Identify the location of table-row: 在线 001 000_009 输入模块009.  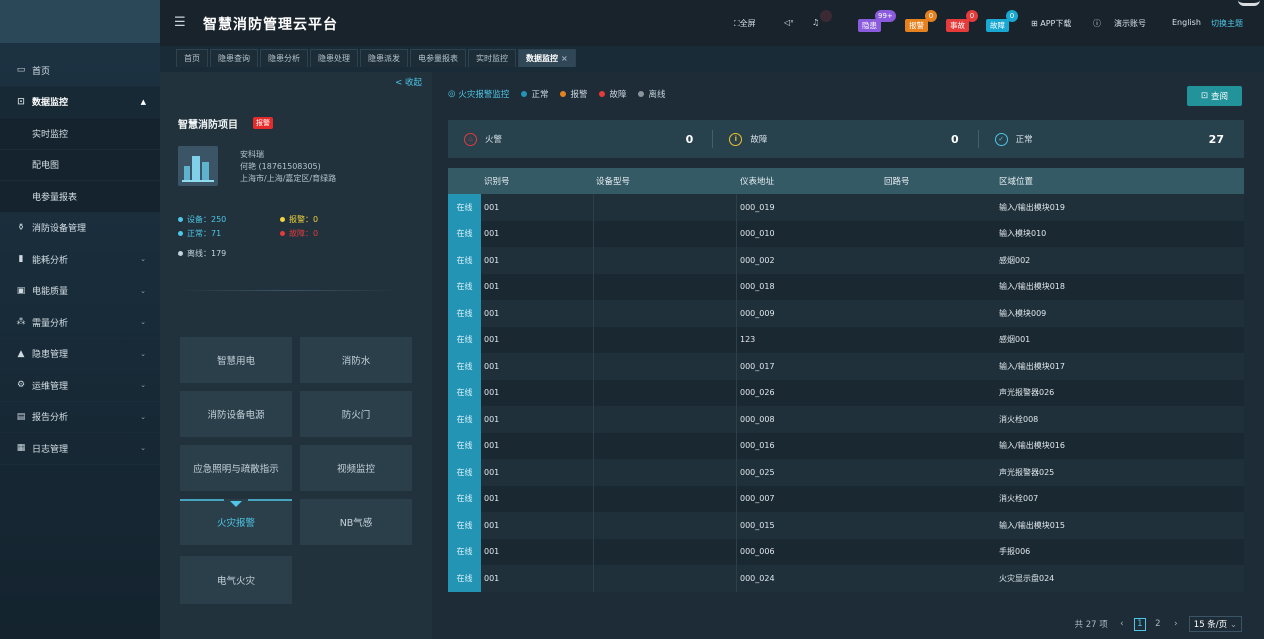
(846, 313).